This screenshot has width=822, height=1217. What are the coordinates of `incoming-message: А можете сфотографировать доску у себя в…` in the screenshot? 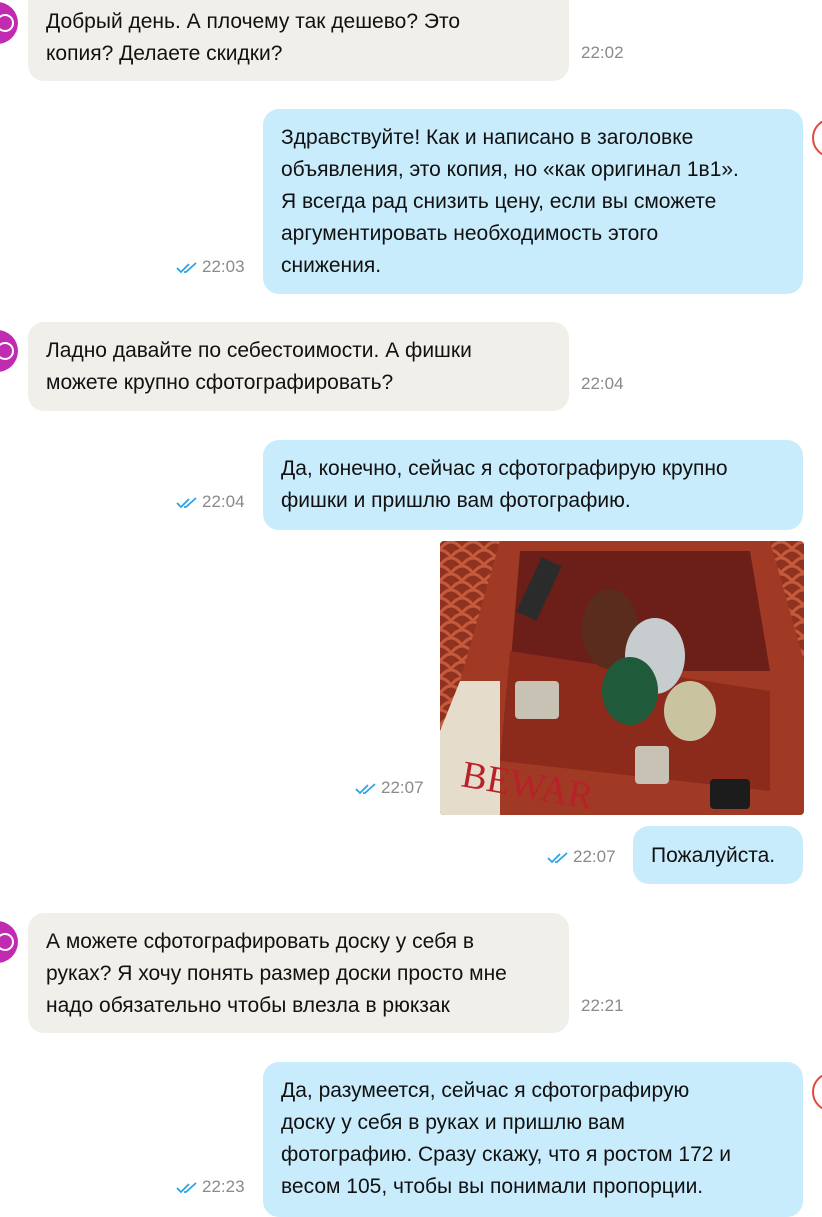 It's located at (298, 973).